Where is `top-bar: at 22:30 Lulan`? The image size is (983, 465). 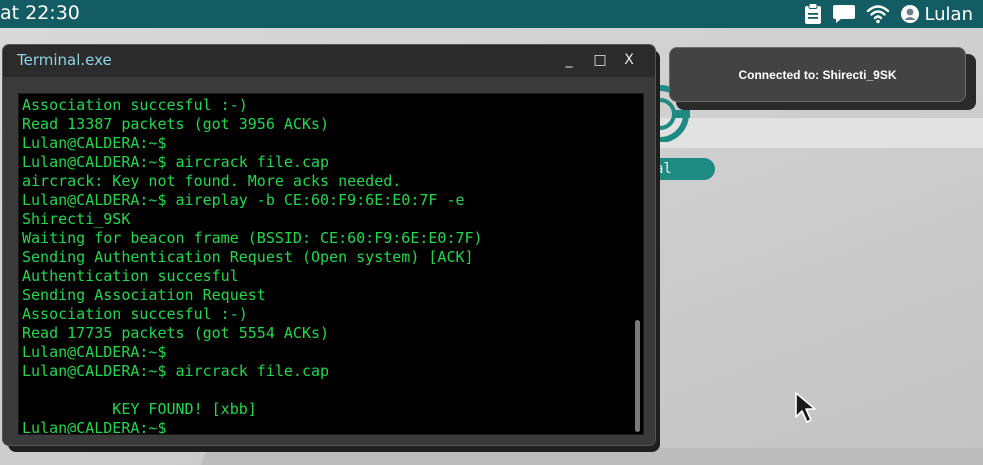 top-bar: at 22:30 Lulan is located at coordinates (491, 14).